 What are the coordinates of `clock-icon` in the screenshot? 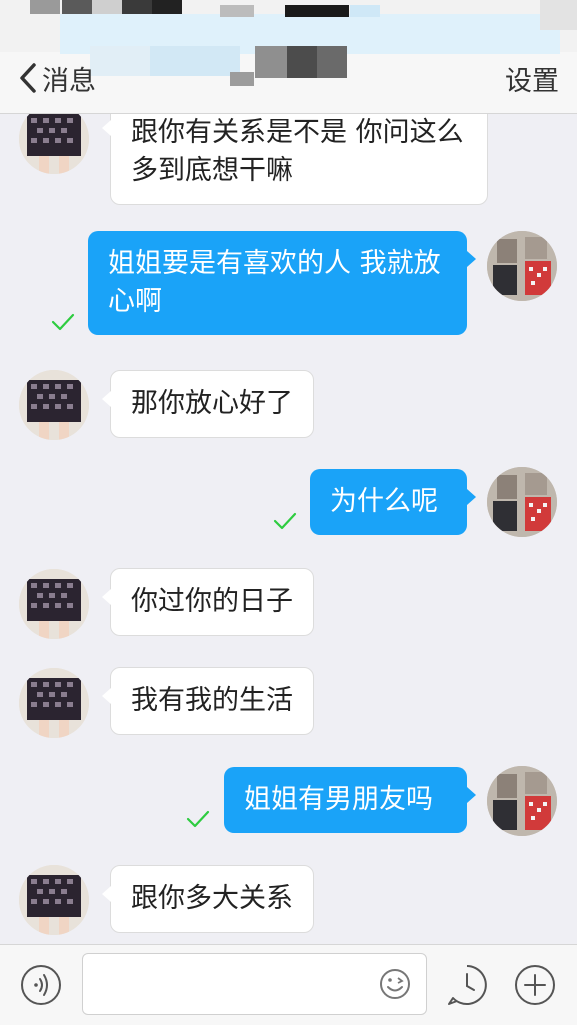 It's located at (467, 985).